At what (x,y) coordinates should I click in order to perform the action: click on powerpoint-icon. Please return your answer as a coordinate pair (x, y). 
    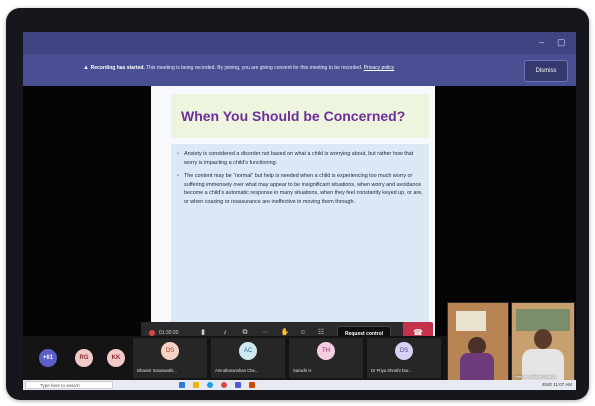
    Looking at the image, I should click on (252, 385).